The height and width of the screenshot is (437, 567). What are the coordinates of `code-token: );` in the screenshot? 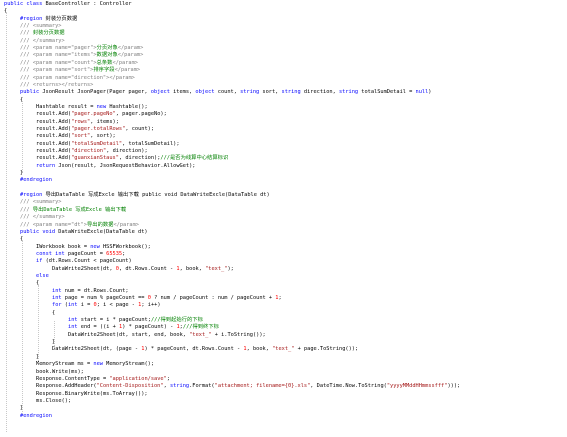 It's located at (230, 268).